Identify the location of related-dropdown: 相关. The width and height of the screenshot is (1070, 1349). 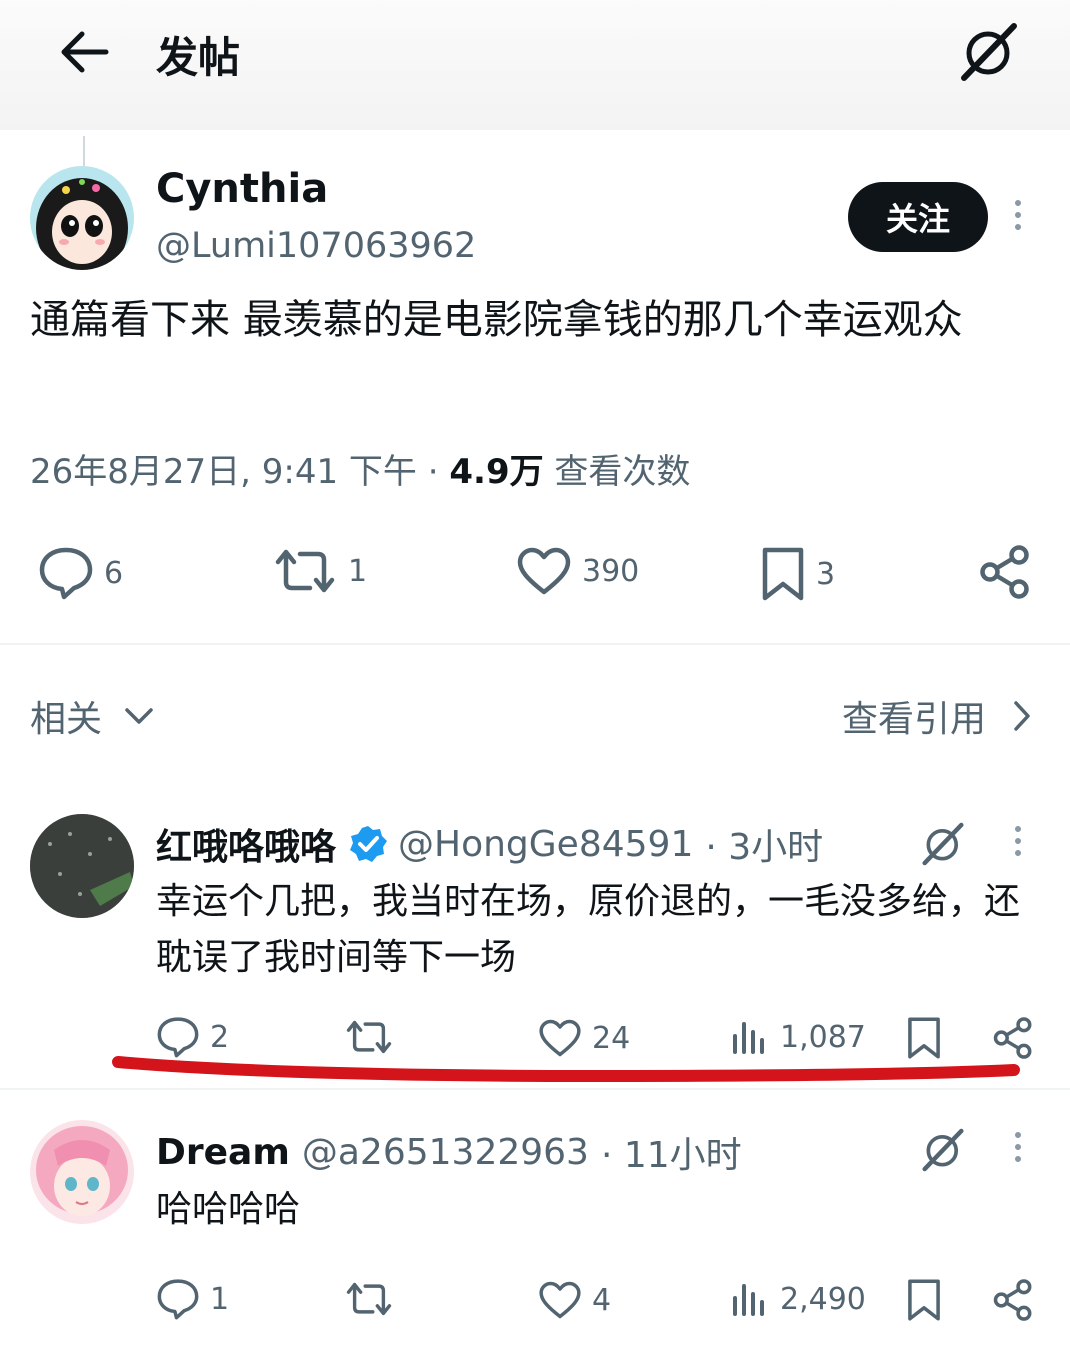
(92, 716).